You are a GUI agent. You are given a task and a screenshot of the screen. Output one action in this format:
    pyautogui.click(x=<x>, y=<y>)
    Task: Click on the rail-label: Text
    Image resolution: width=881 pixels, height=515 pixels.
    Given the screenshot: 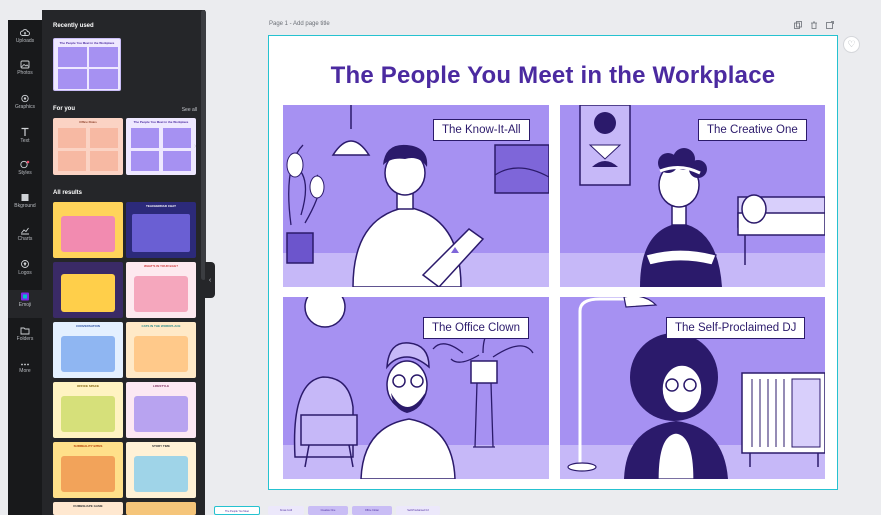 What is the action you would take?
    pyautogui.click(x=25, y=141)
    